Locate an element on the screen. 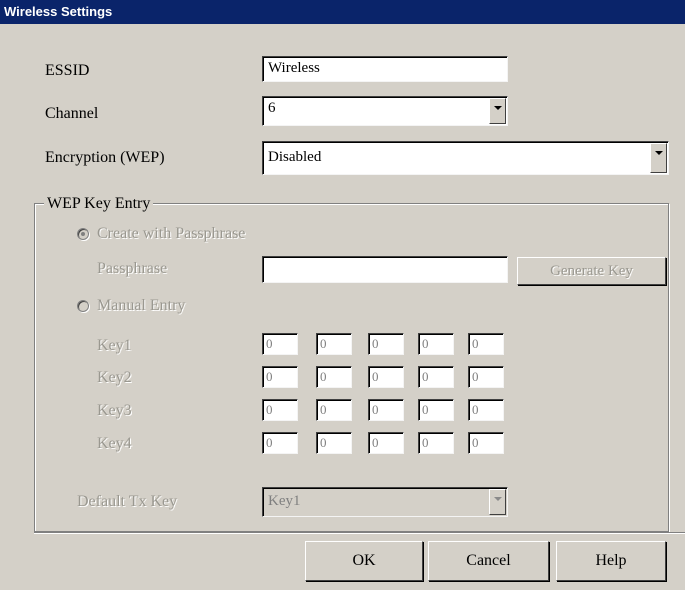 The height and width of the screenshot is (590, 685). key2-field-4: 0 is located at coordinates (436, 377).